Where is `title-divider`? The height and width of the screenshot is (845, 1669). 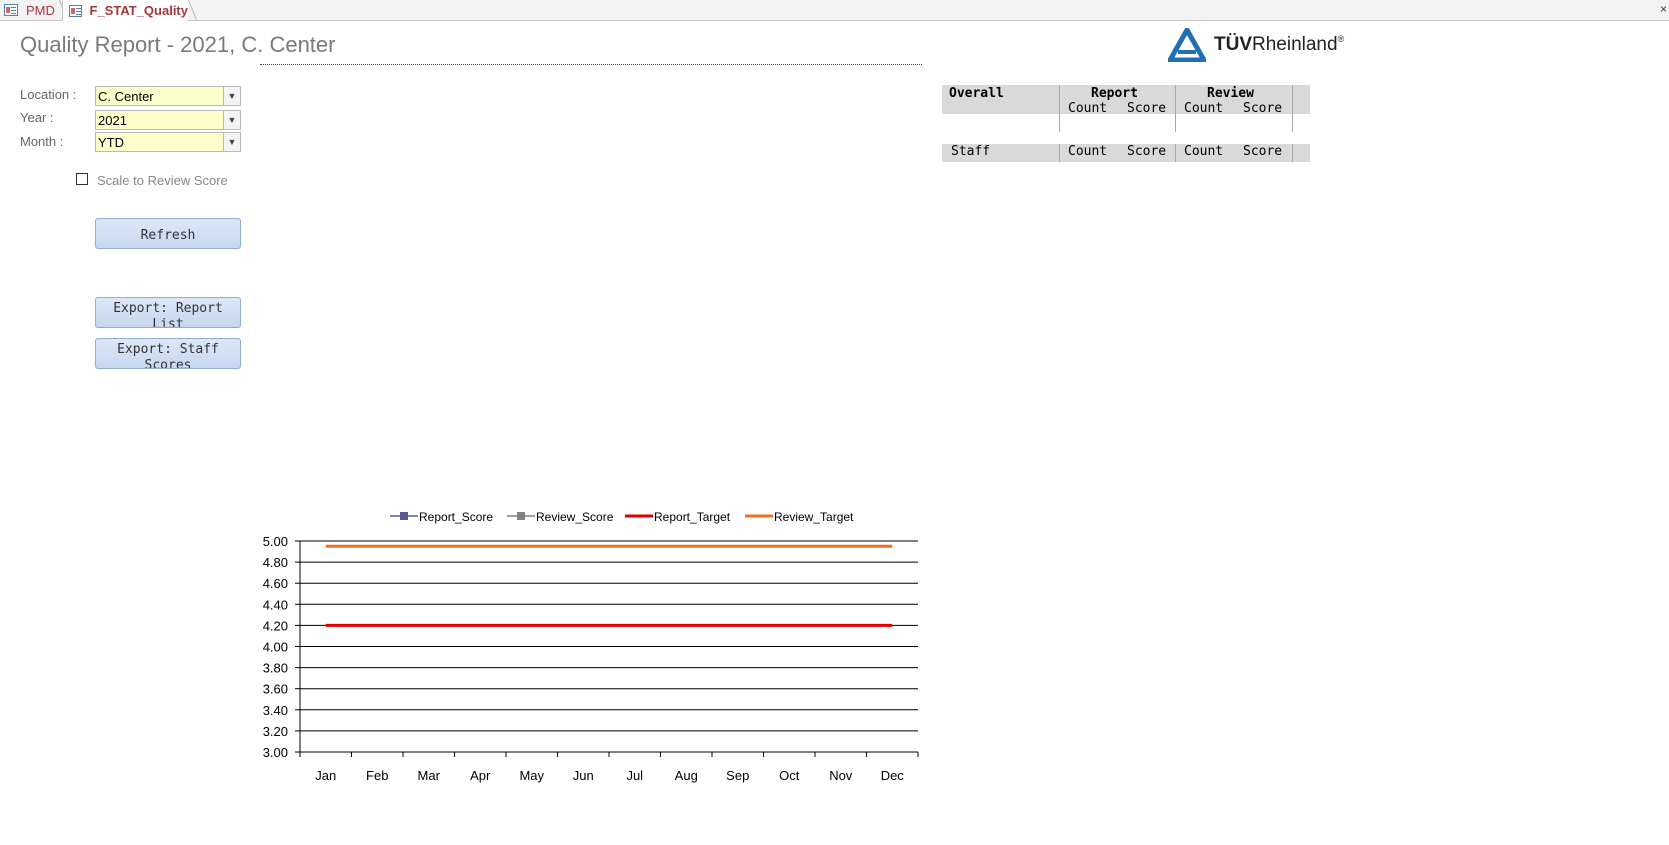
title-divider is located at coordinates (591, 64).